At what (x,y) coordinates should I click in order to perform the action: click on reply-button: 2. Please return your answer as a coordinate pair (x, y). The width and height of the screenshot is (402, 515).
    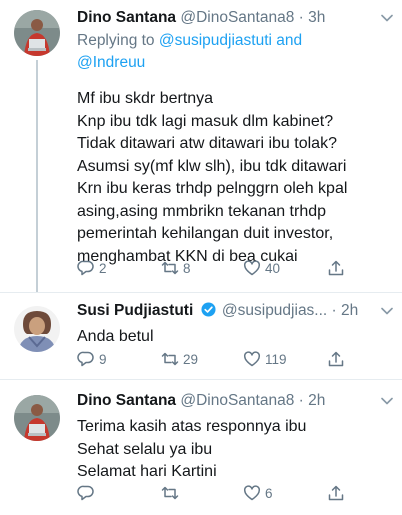
    Looking at the image, I should click on (92, 268).